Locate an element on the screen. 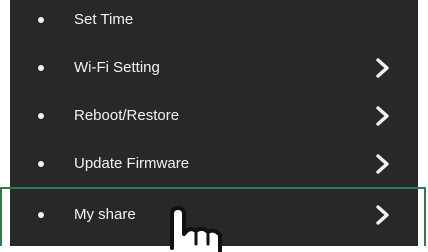 This screenshot has width=428, height=252. menu-item-label: My share is located at coordinates (105, 214).